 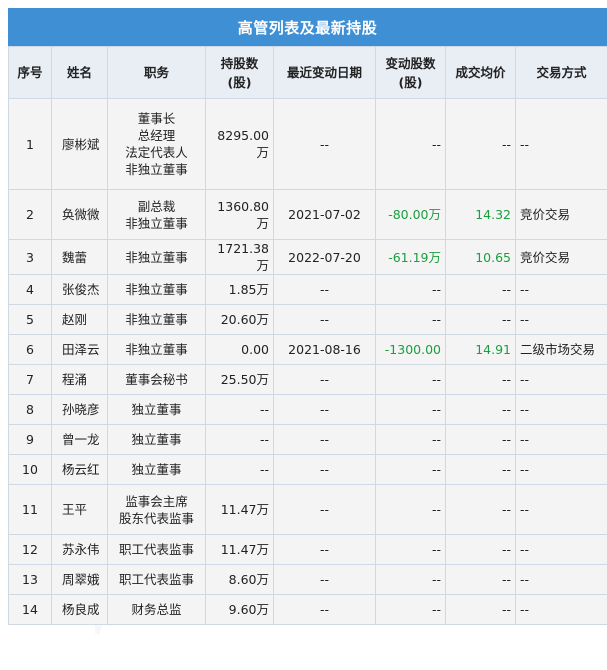 What do you see at coordinates (30, 469) in the screenshot?
I see `cell-index: 10` at bounding box center [30, 469].